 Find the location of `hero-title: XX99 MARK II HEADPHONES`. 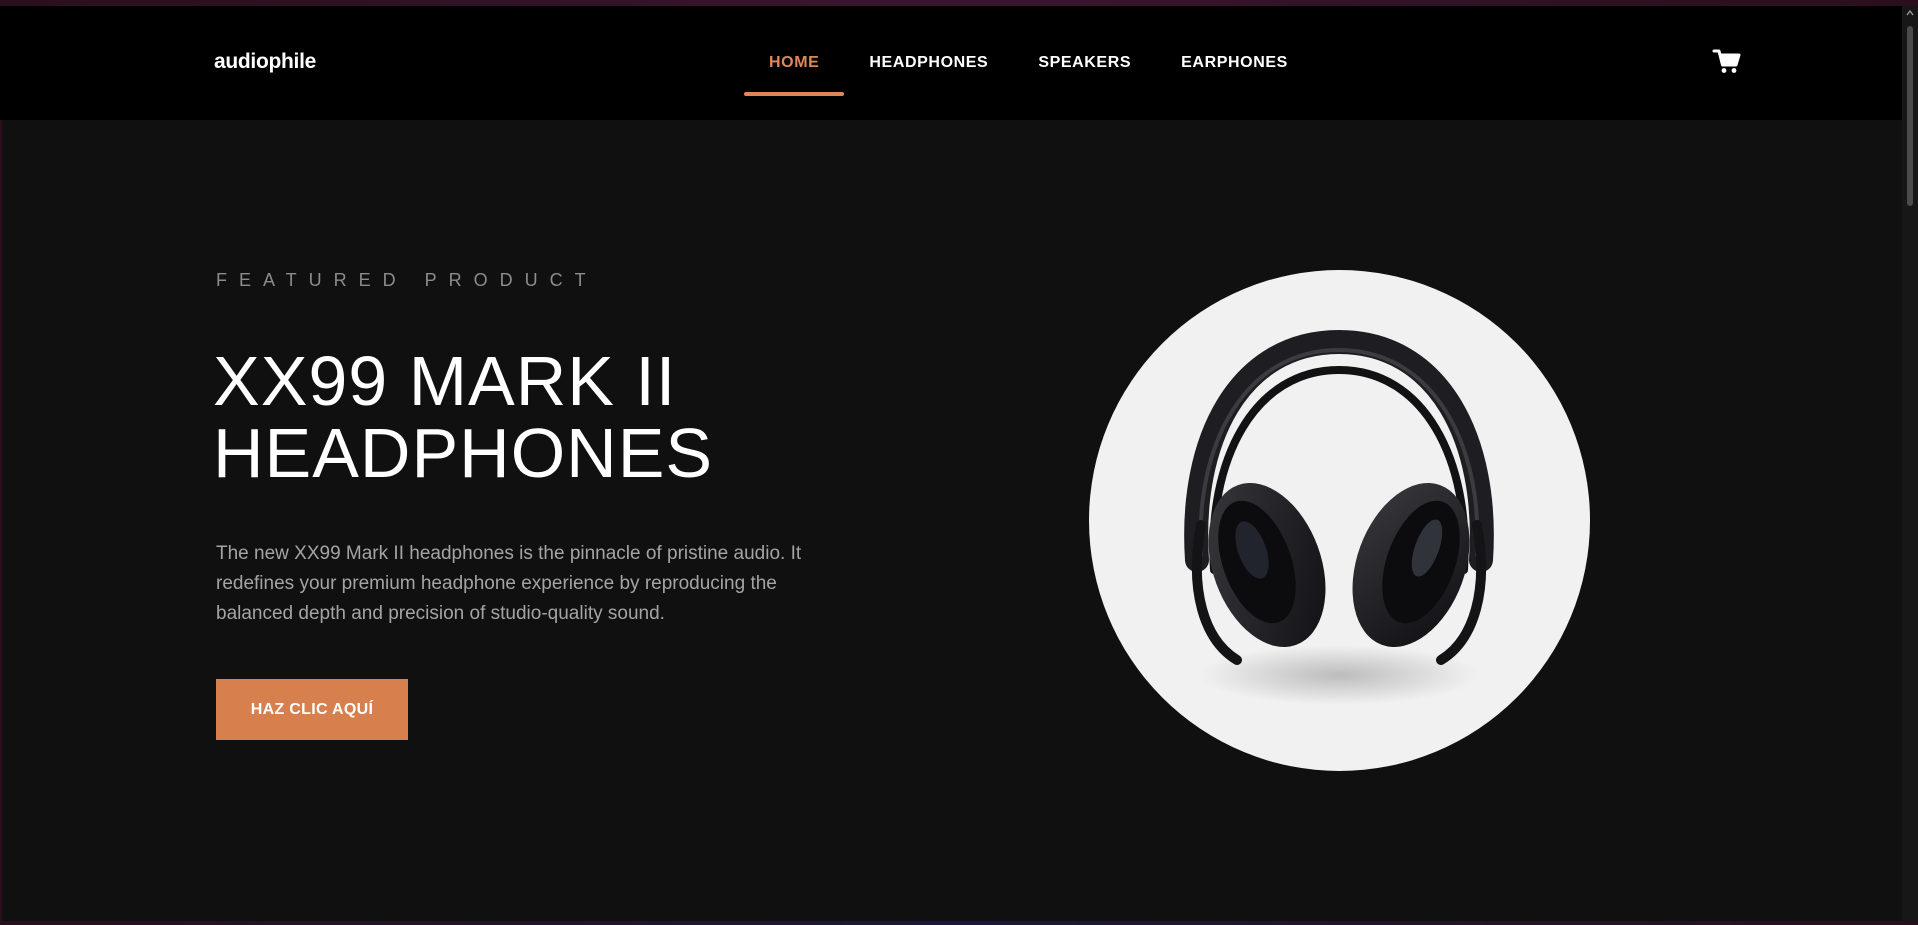

hero-title: XX99 MARK II HEADPHONES is located at coordinates (563, 417).